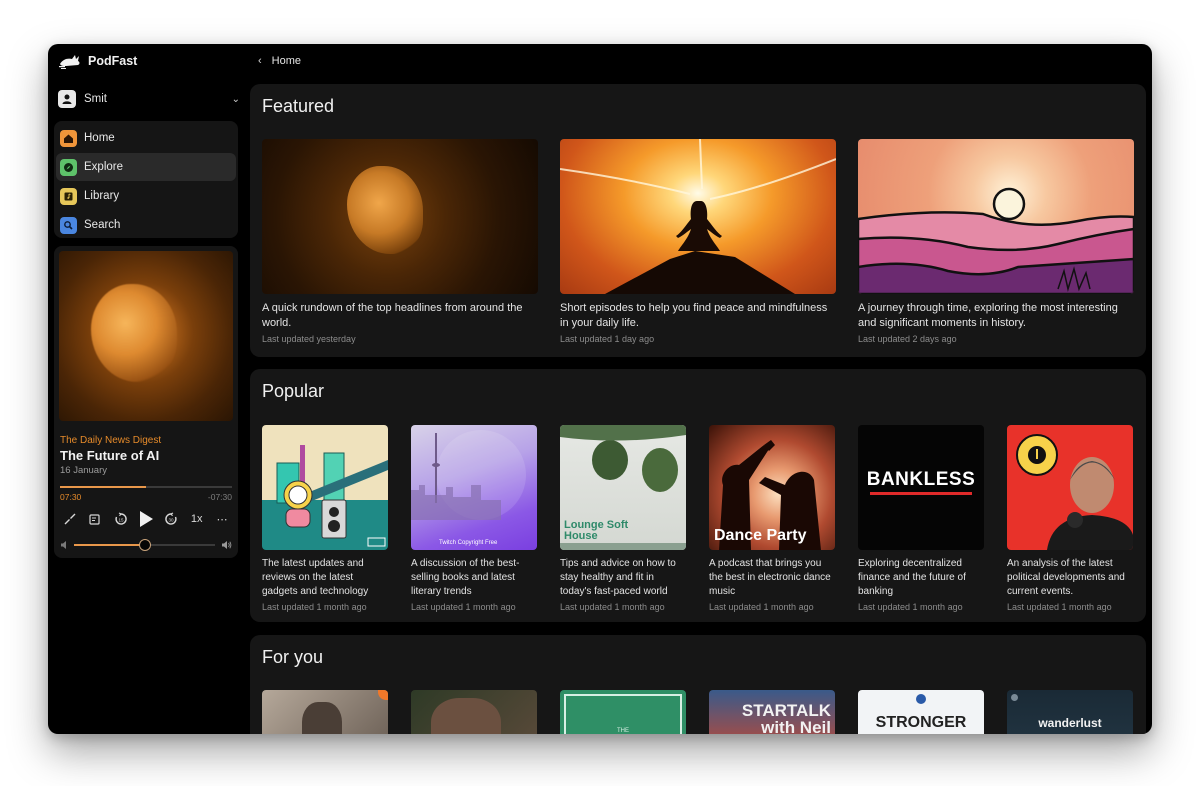  Describe the element at coordinates (1070, 723) in the screenshot. I see `cover-text: wanderlust` at that location.